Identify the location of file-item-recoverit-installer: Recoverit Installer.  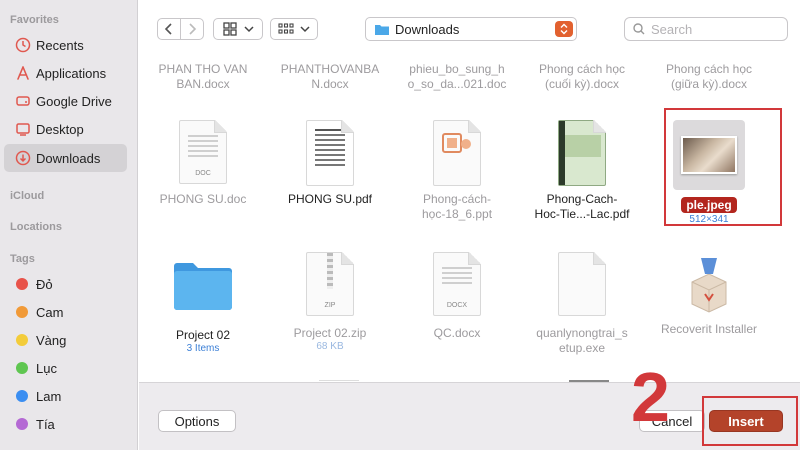
(709, 294).